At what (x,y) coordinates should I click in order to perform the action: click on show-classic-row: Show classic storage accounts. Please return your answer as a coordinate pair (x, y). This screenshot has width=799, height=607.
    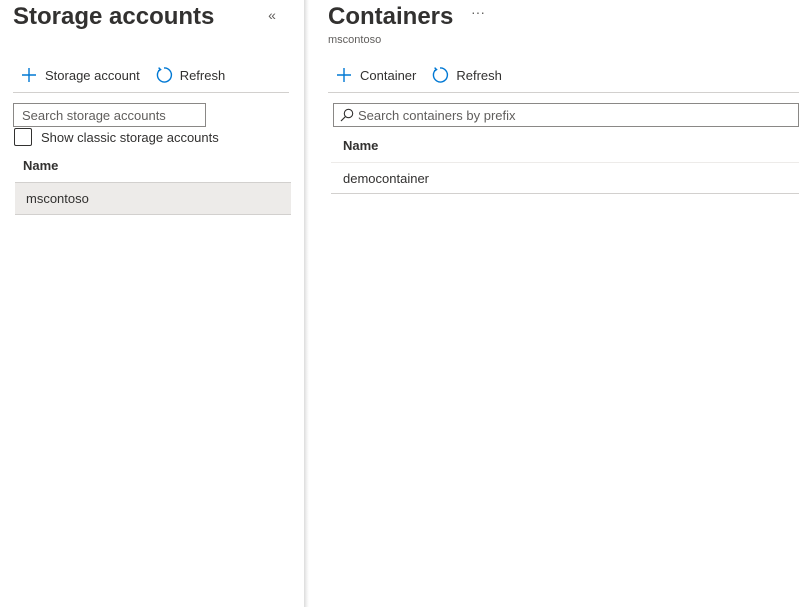
    Looking at the image, I should click on (116, 137).